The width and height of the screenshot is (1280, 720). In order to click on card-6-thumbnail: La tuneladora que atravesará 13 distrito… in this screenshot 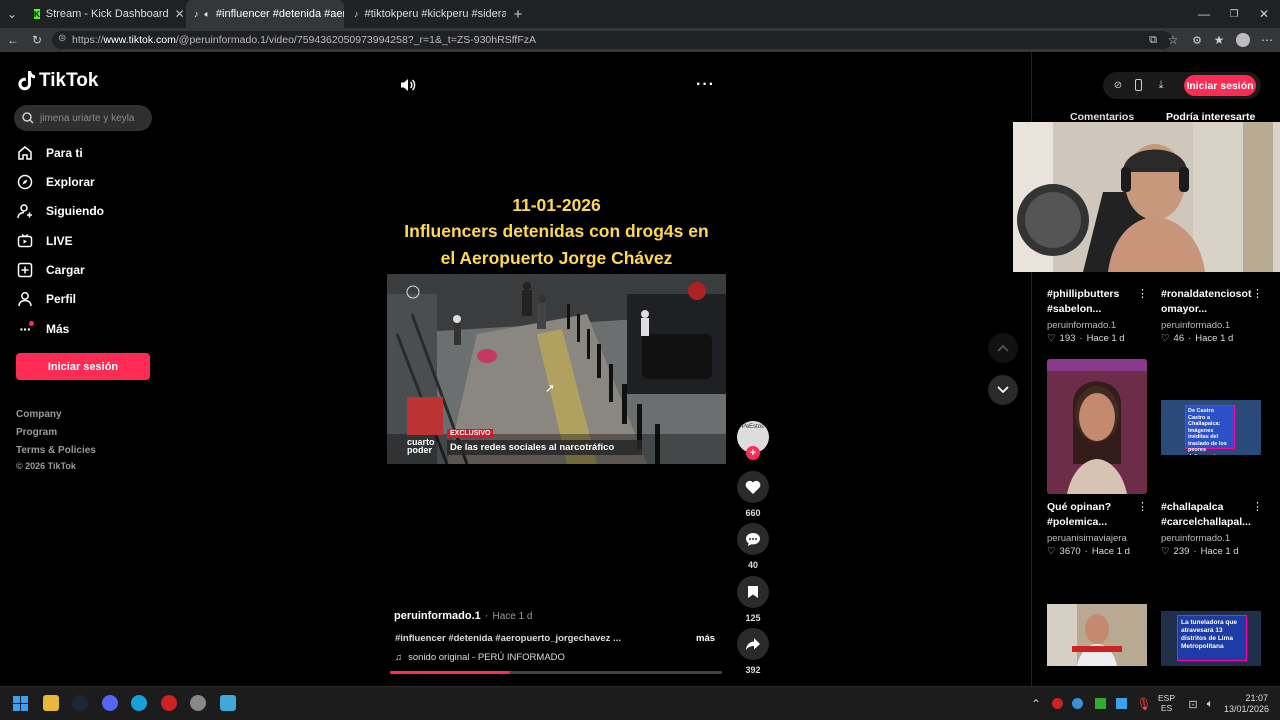, I will do `click(1211, 638)`.